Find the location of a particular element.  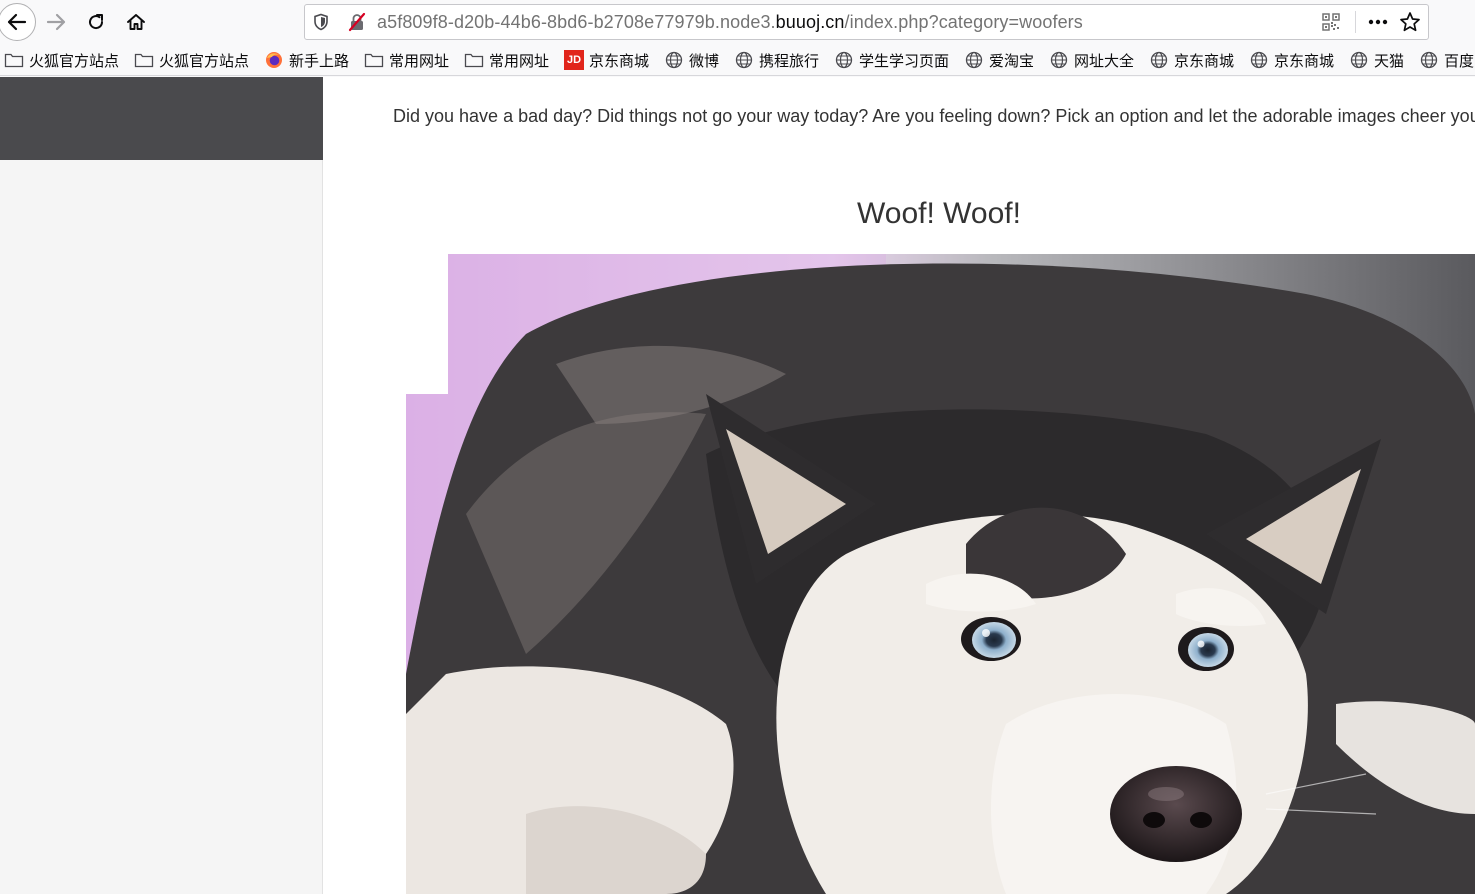

forward-icon is located at coordinates (56, 22).